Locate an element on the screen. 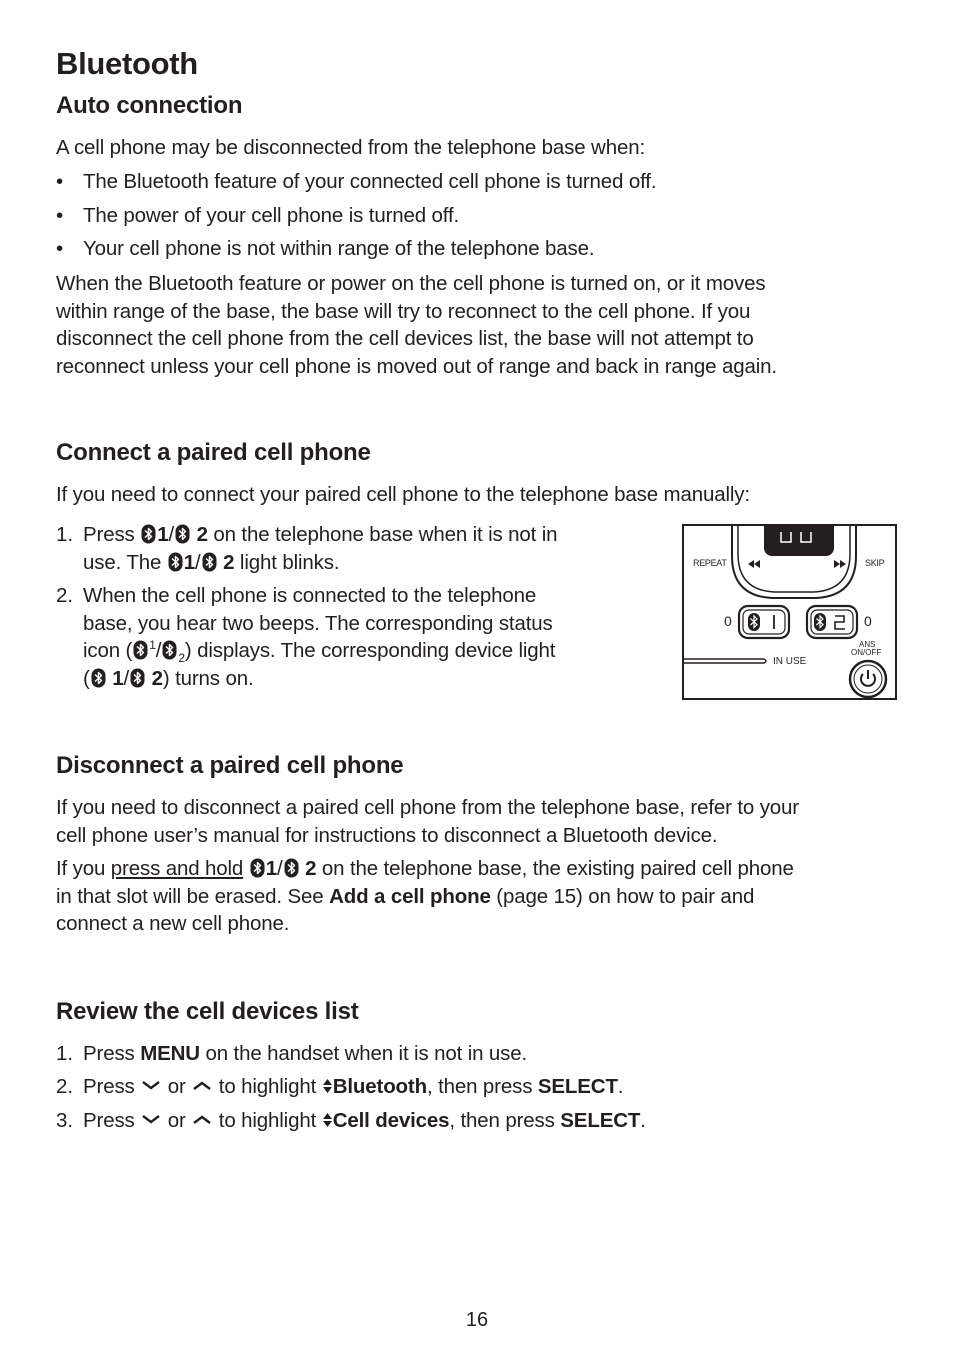  step-text: ) turns on. is located at coordinates (208, 678).